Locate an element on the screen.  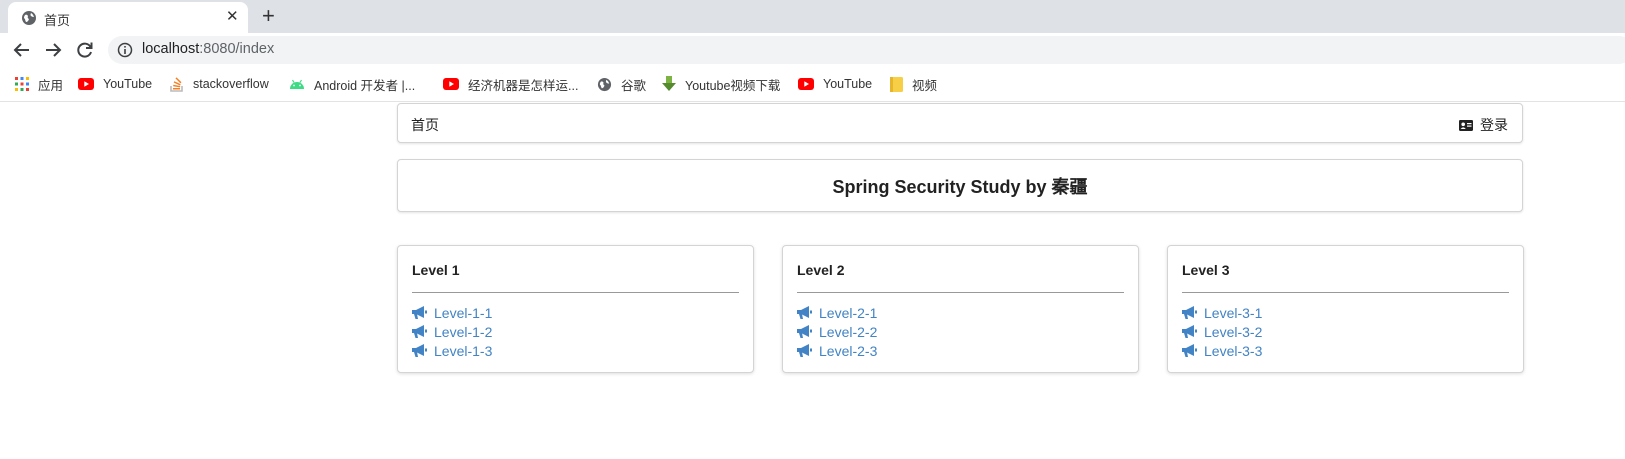
bookmark-label: Youtube视频下载 is located at coordinates (733, 85).